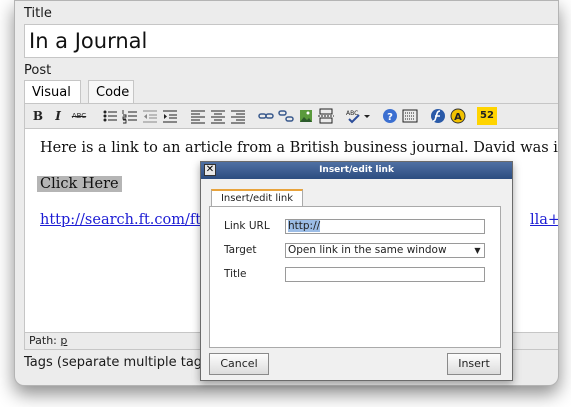 This screenshot has width=571, height=407. Describe the element at coordinates (43, 340) in the screenshot. I see `path-label: Path:` at that location.